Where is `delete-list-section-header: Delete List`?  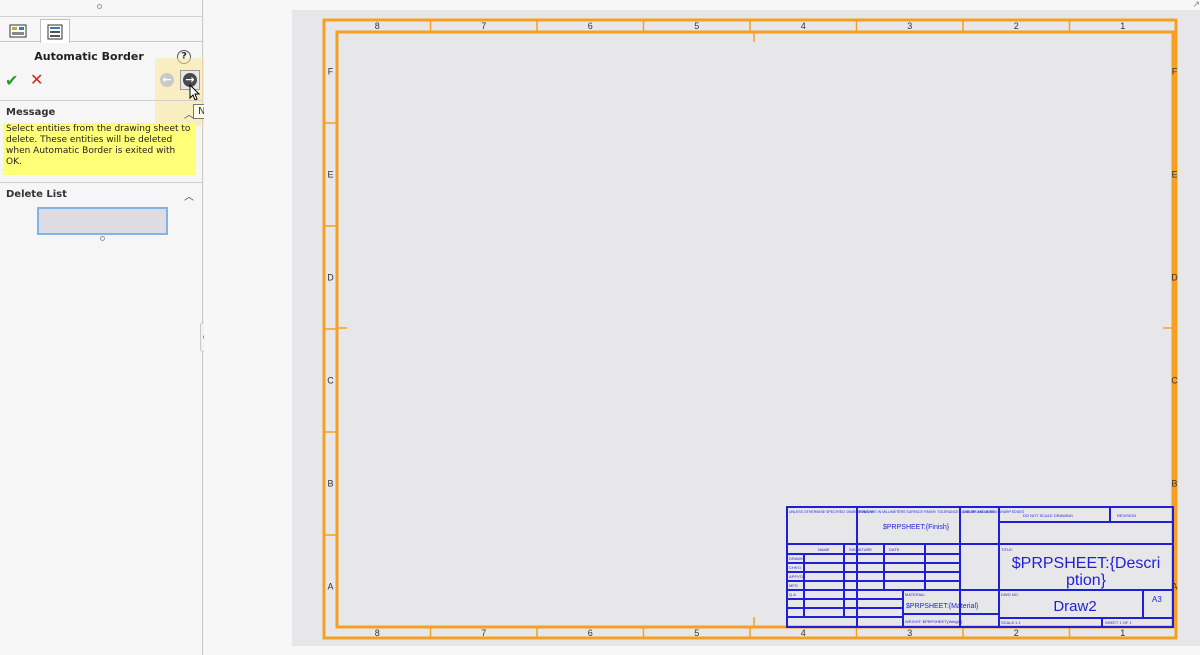
delete-list-section-header: Delete List is located at coordinates (36, 194).